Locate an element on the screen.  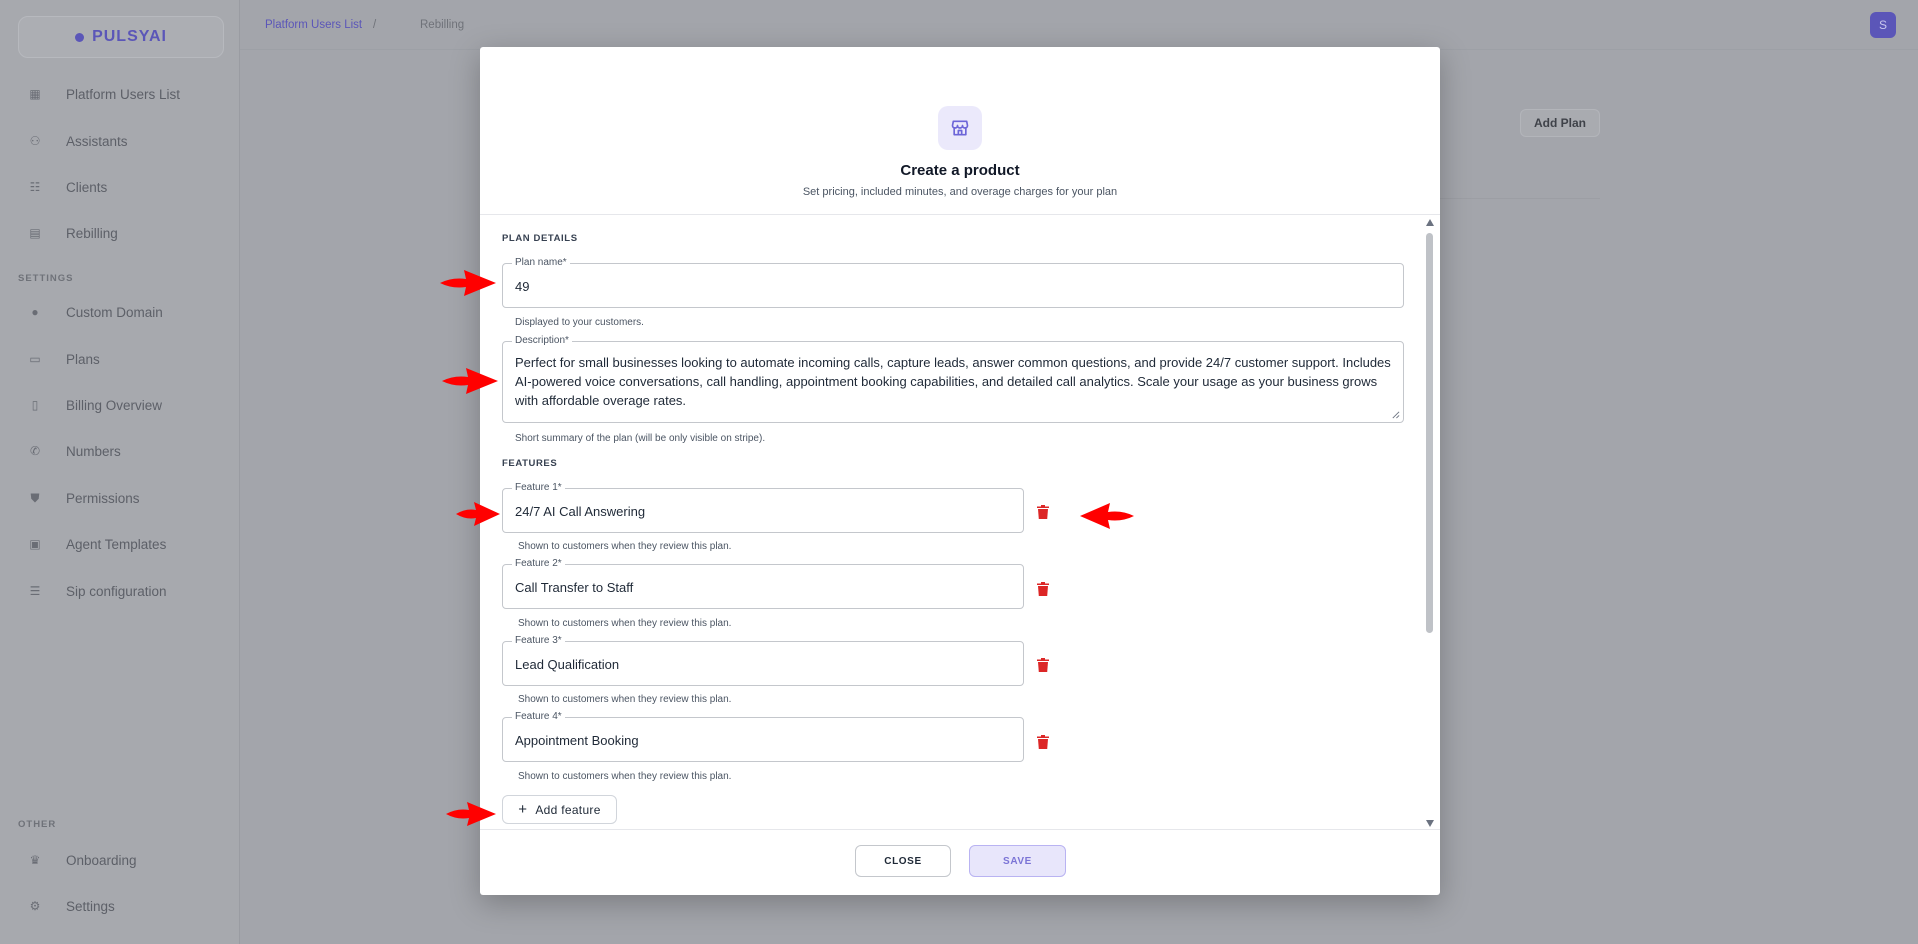
topbar is located at coordinates (1079, 25).